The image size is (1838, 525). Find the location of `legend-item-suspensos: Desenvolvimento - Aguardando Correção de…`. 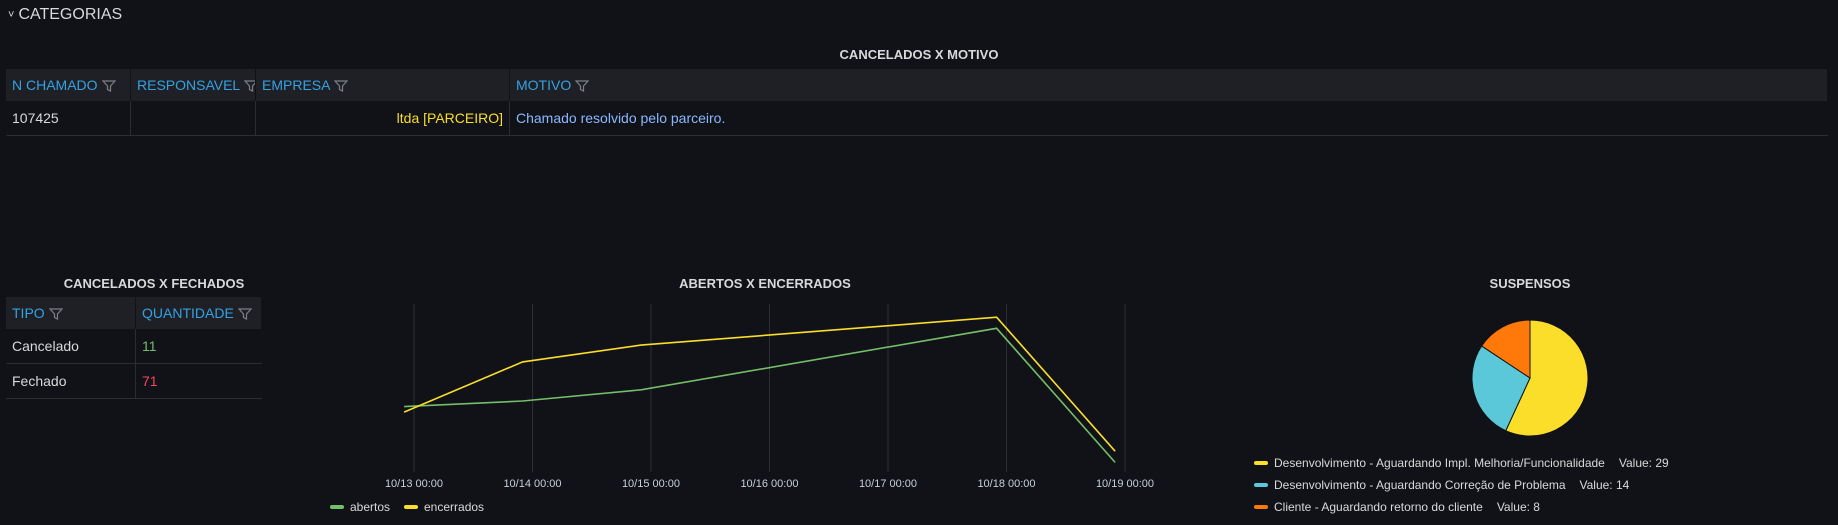

legend-item-suspensos: Desenvolvimento - Aguardando Correção de… is located at coordinates (1441, 485).